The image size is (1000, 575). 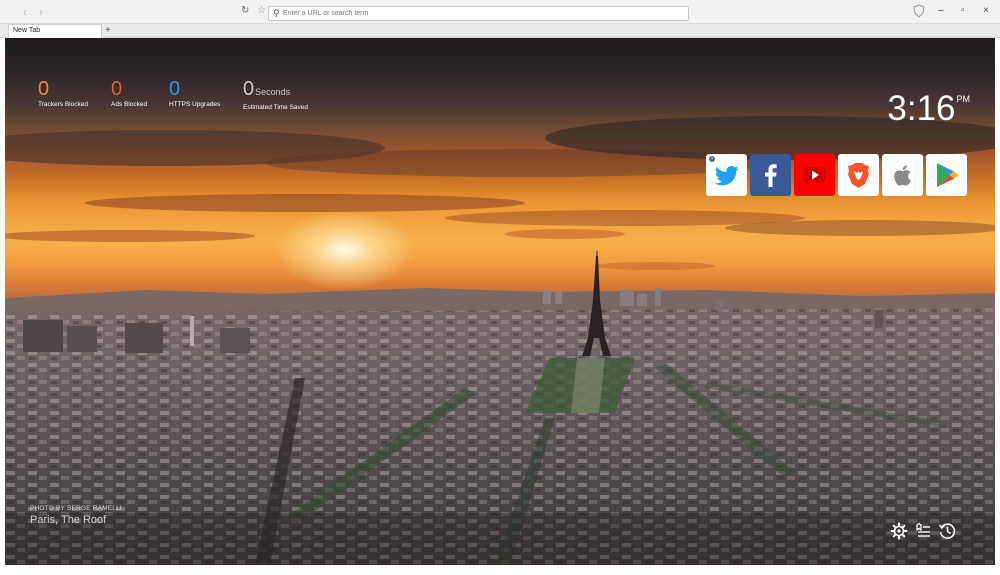 I want to click on clock: 3:16PM, so click(x=929, y=108).